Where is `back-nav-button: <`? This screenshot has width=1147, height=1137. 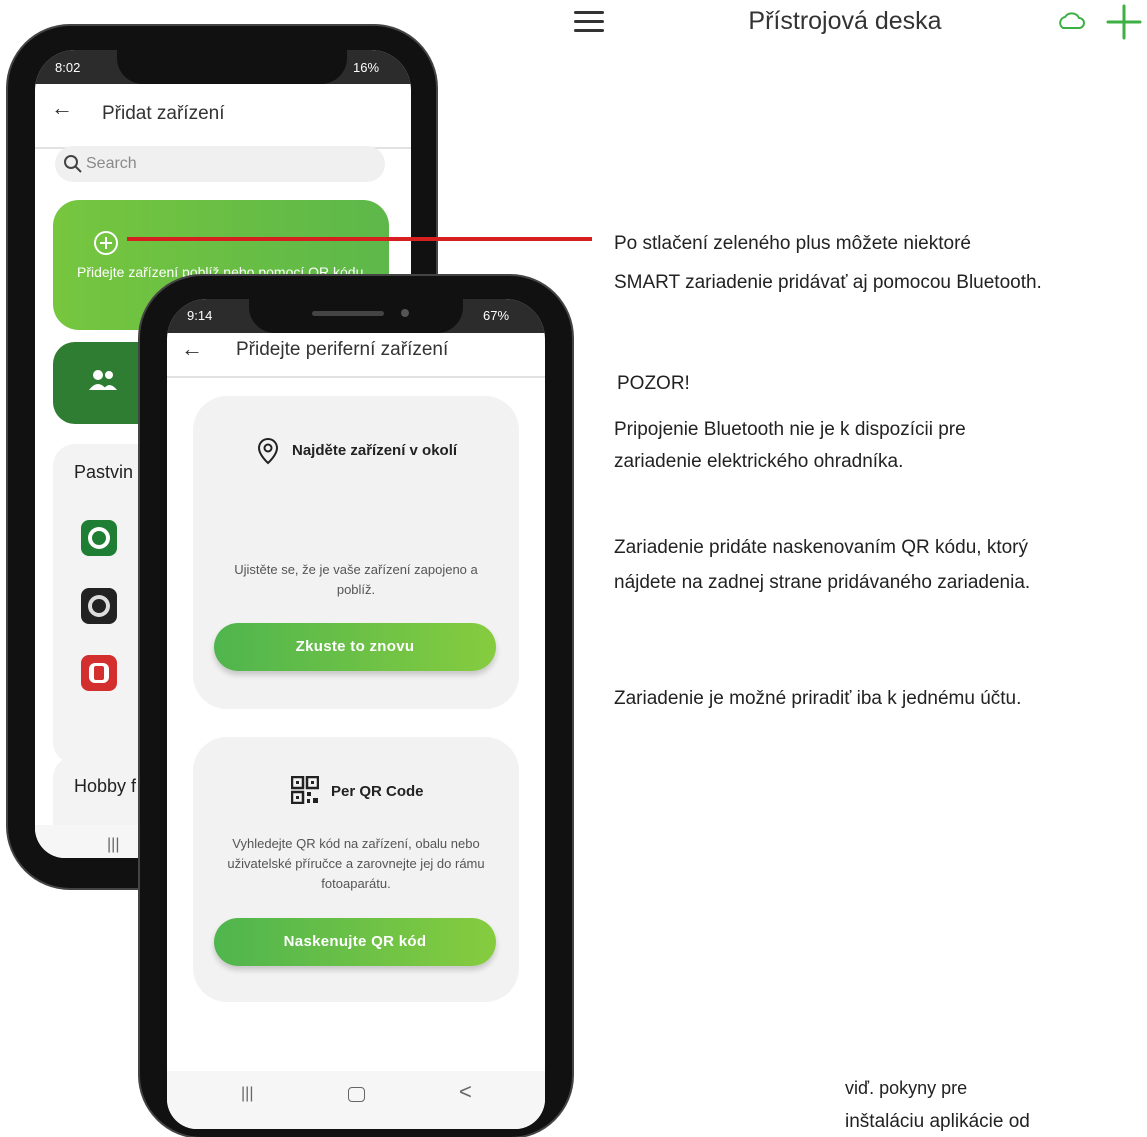 back-nav-button: < is located at coordinates (465, 1092).